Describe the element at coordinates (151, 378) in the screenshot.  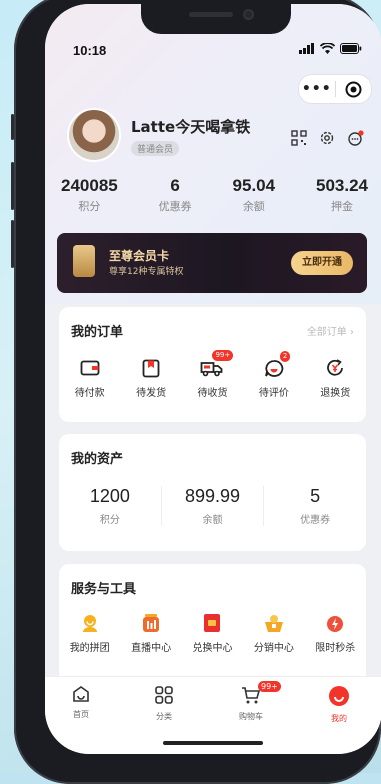
I see `order-pending-shipment: 待发货` at that location.